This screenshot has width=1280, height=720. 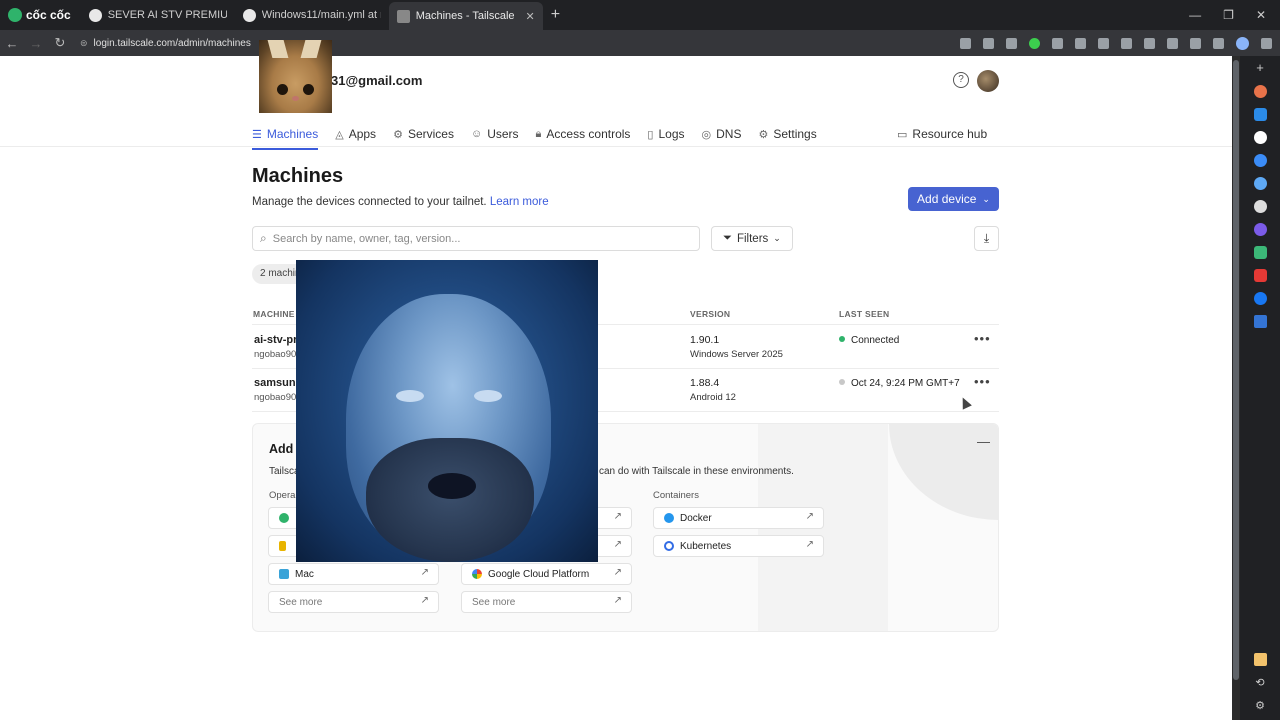 What do you see at coordinates (1236, 370) in the screenshot?
I see `scrollbar-thumb` at bounding box center [1236, 370].